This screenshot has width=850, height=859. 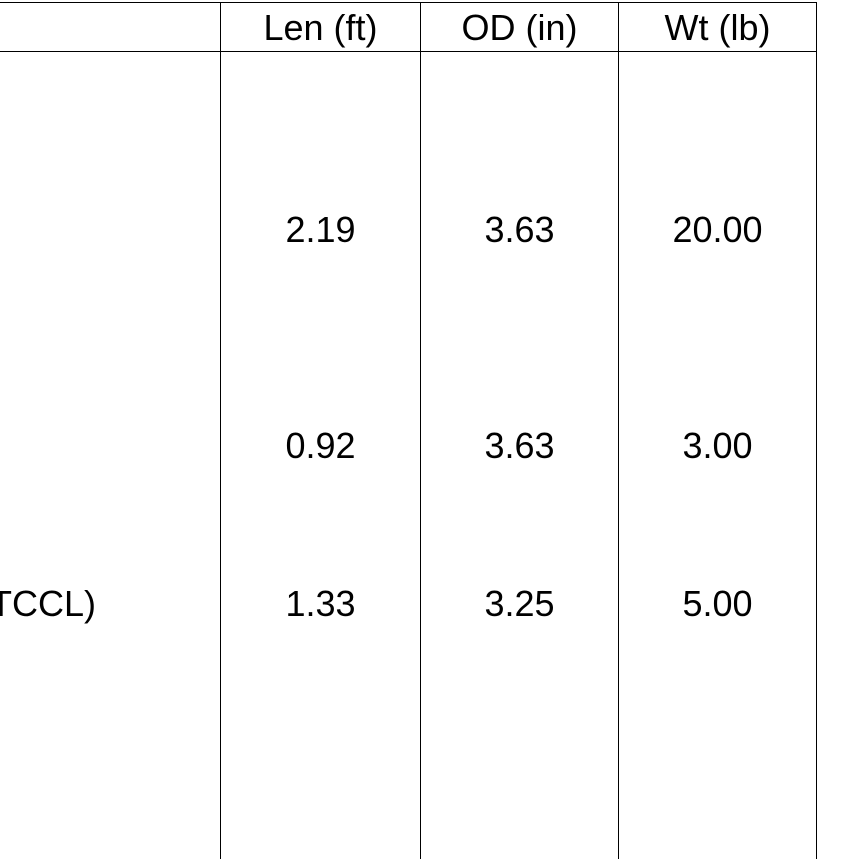 I want to click on right-border, so click(x=816, y=430).